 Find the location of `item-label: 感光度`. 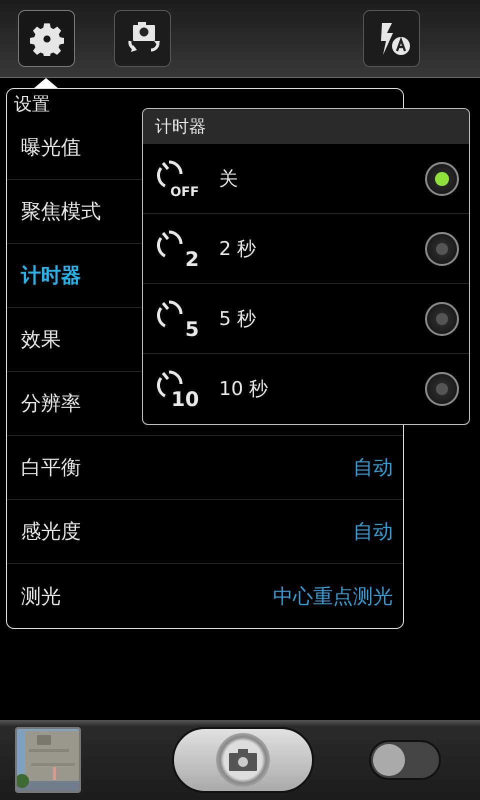

item-label: 感光度 is located at coordinates (51, 531).